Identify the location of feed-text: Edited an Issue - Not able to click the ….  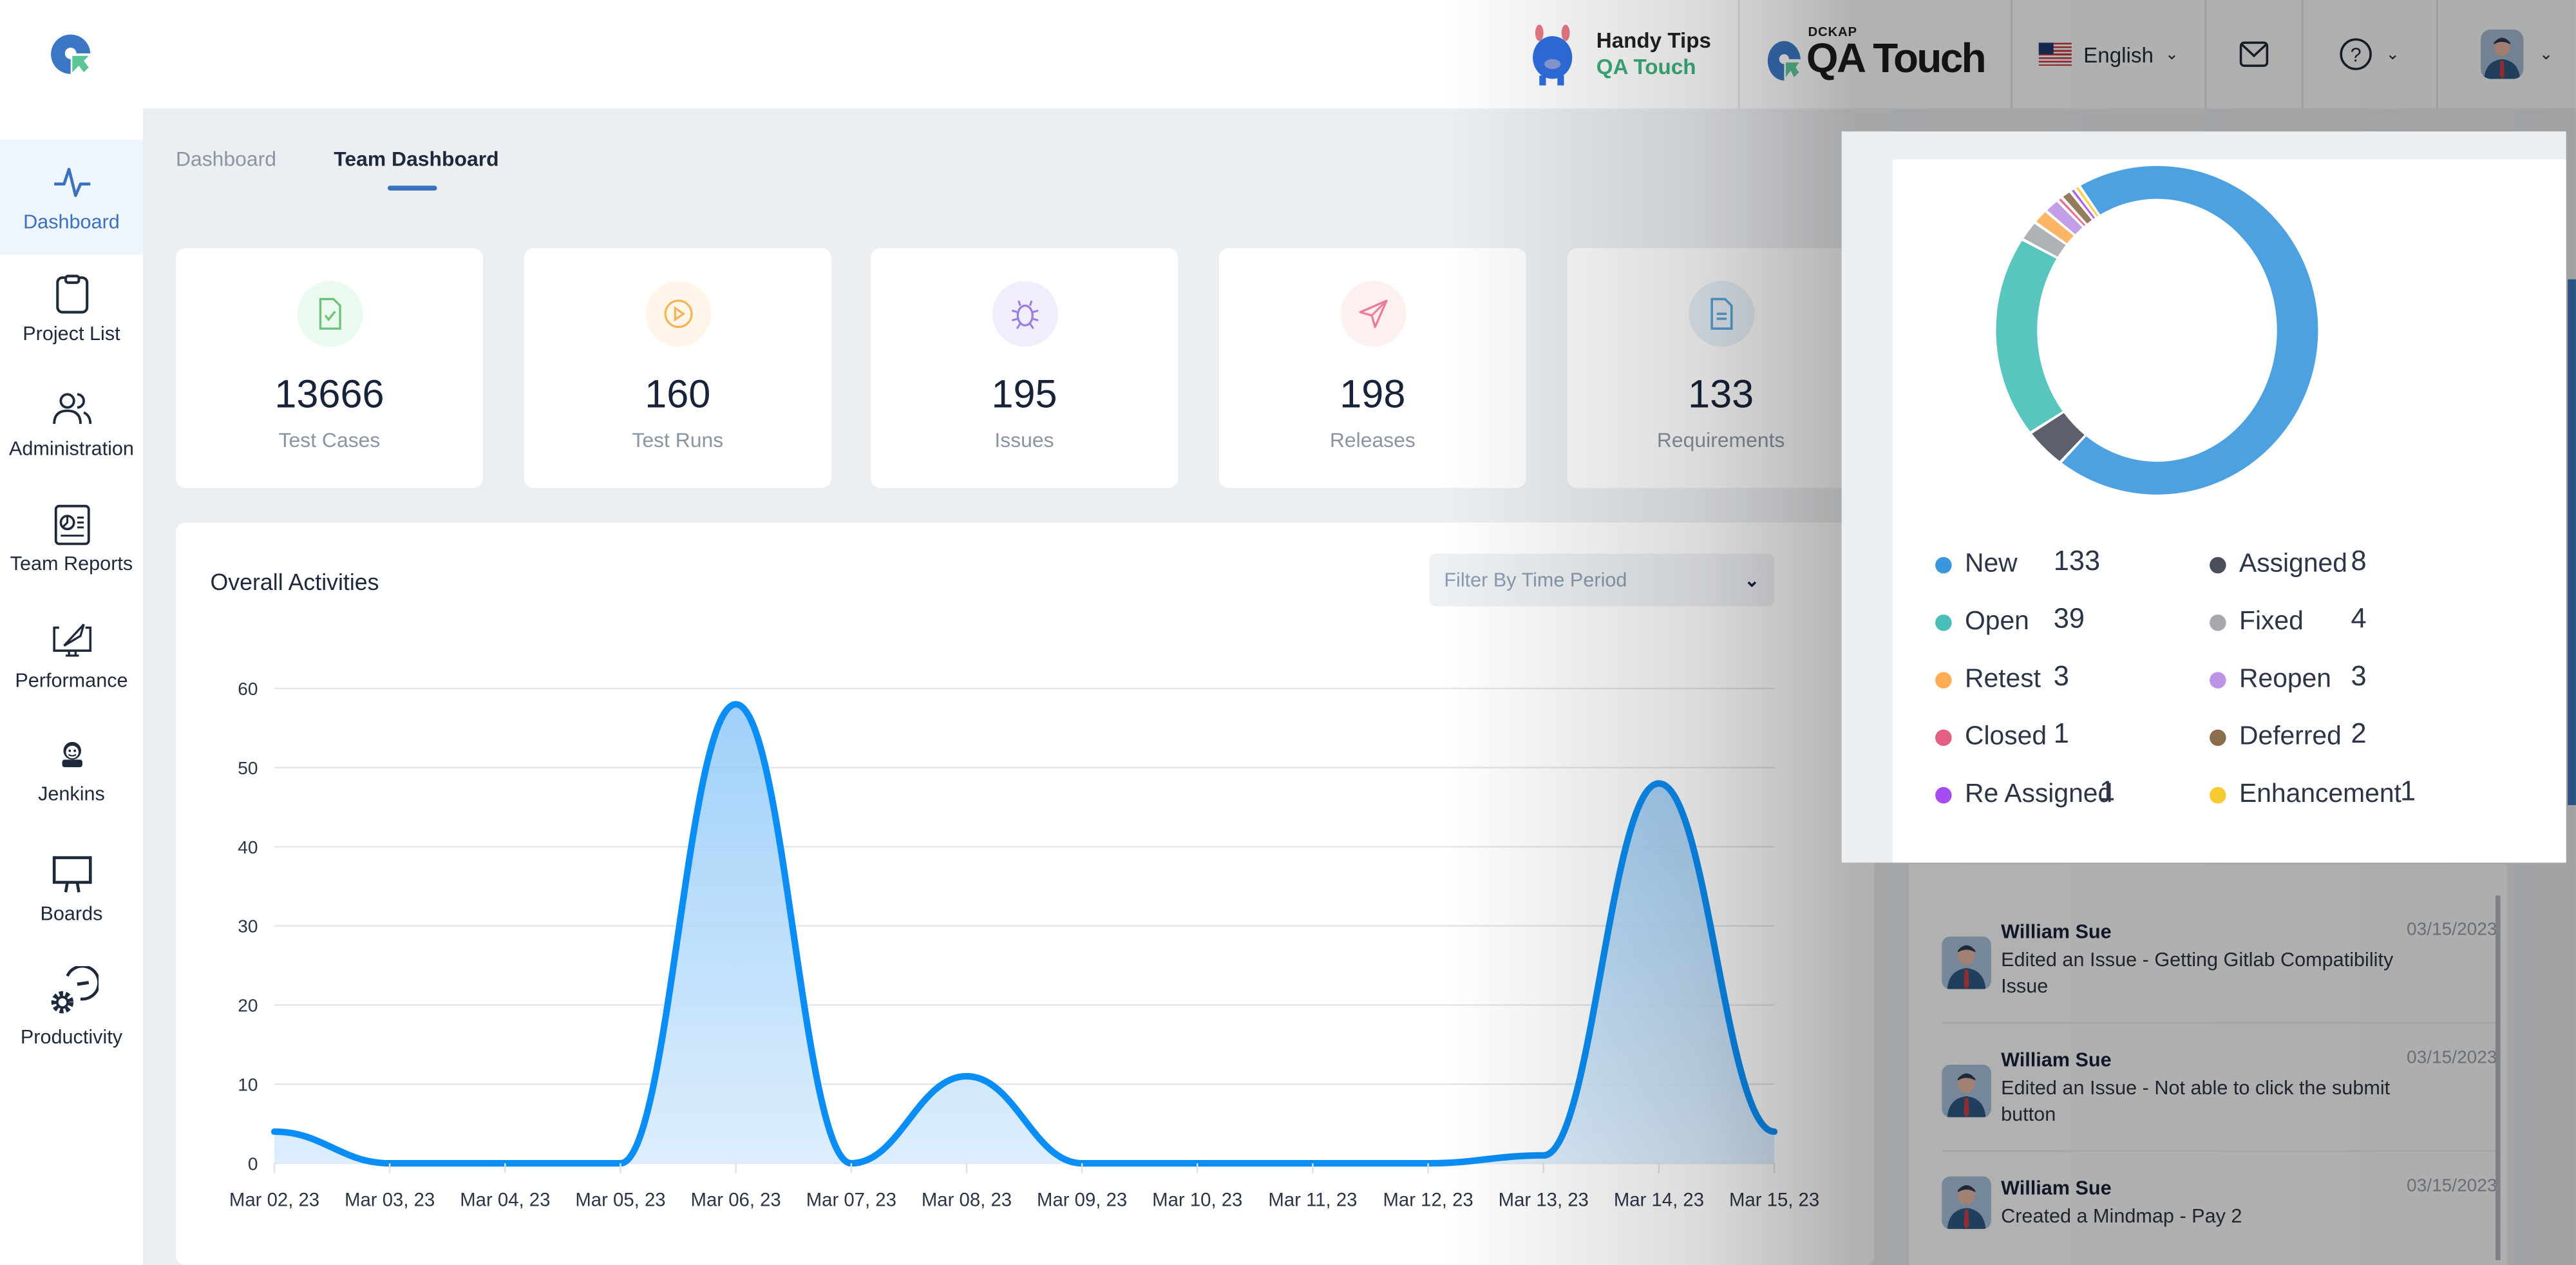
(2196, 1101).